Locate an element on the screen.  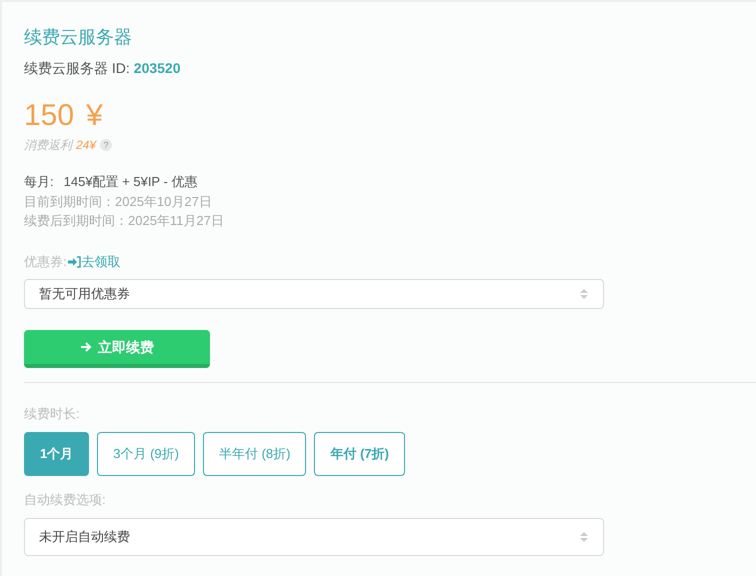
expiry-text: 续费后到期时间：2025年11月27日 is located at coordinates (124, 221).